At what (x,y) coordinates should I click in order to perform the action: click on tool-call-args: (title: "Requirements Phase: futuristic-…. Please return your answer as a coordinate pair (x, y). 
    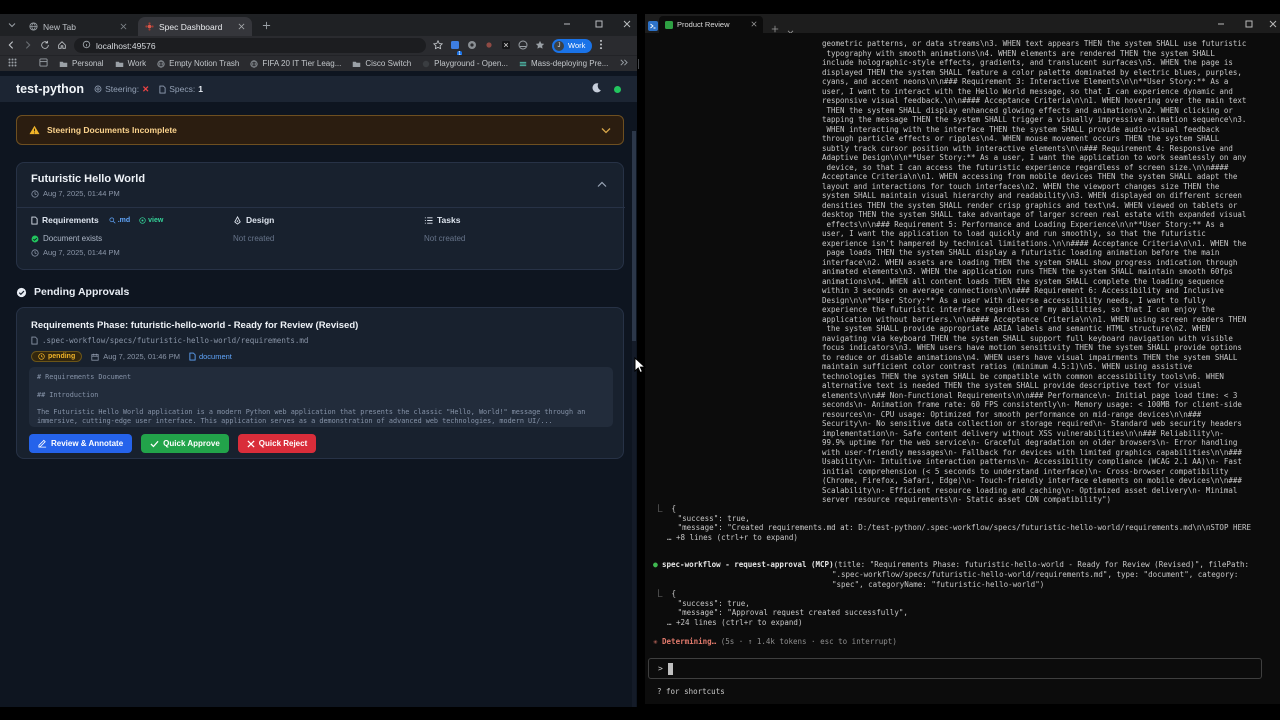
    Looking at the image, I should click on (1041, 564).